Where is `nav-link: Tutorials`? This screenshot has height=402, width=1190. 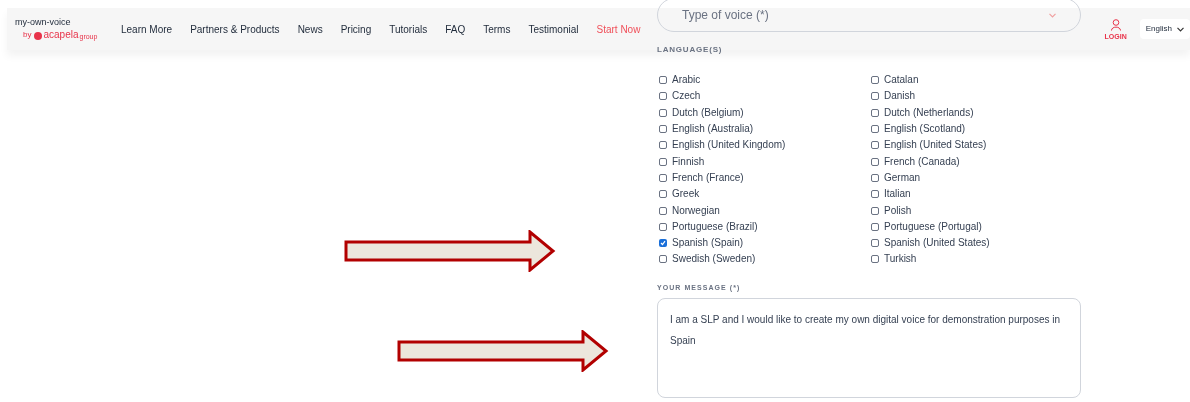 nav-link: Tutorials is located at coordinates (408, 29).